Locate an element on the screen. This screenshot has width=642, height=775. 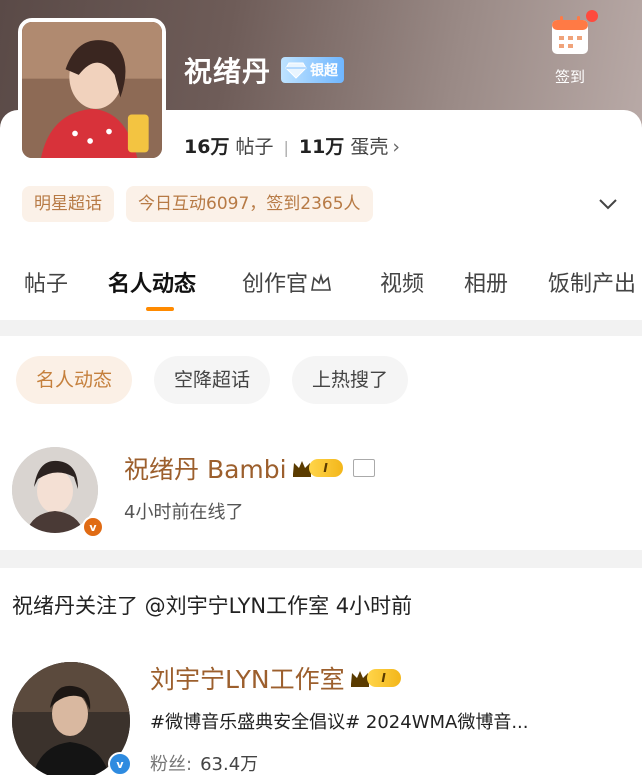
studio-name: 刘宇宁LYN工作室 is located at coordinates (247, 679).